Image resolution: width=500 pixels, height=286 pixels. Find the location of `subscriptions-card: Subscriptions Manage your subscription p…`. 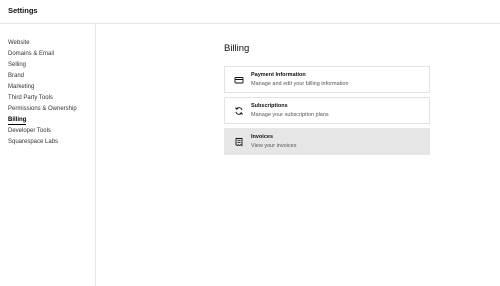

subscriptions-card: Subscriptions Manage your subscription p… is located at coordinates (327, 110).